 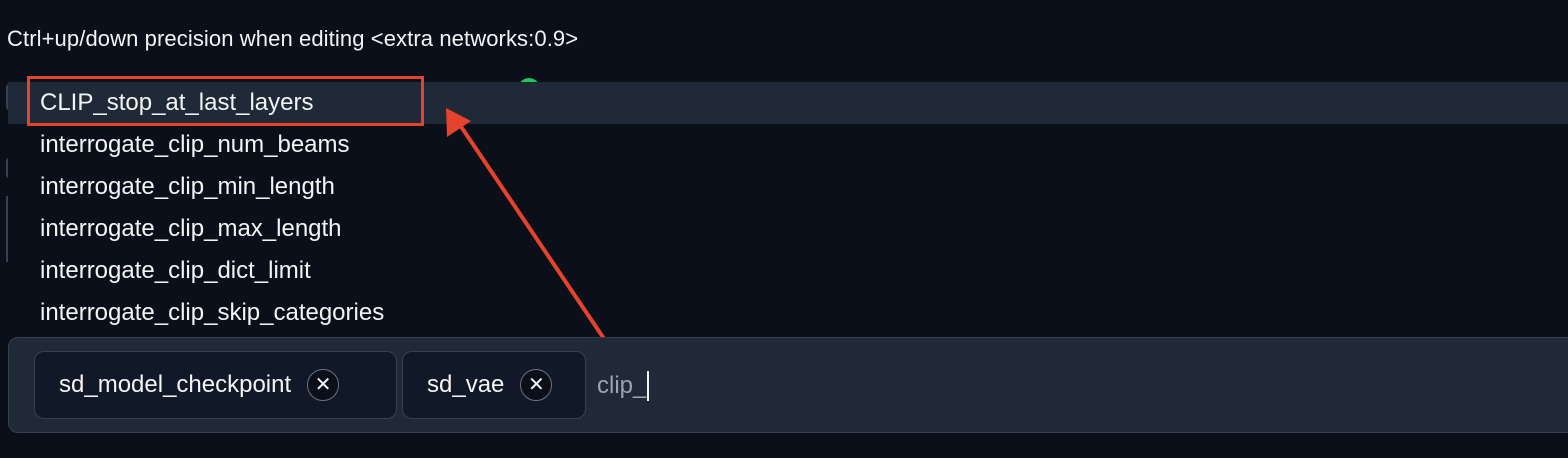 I want to click on token-chip-sd-vae: sd_vae ✕, so click(x=494, y=385).